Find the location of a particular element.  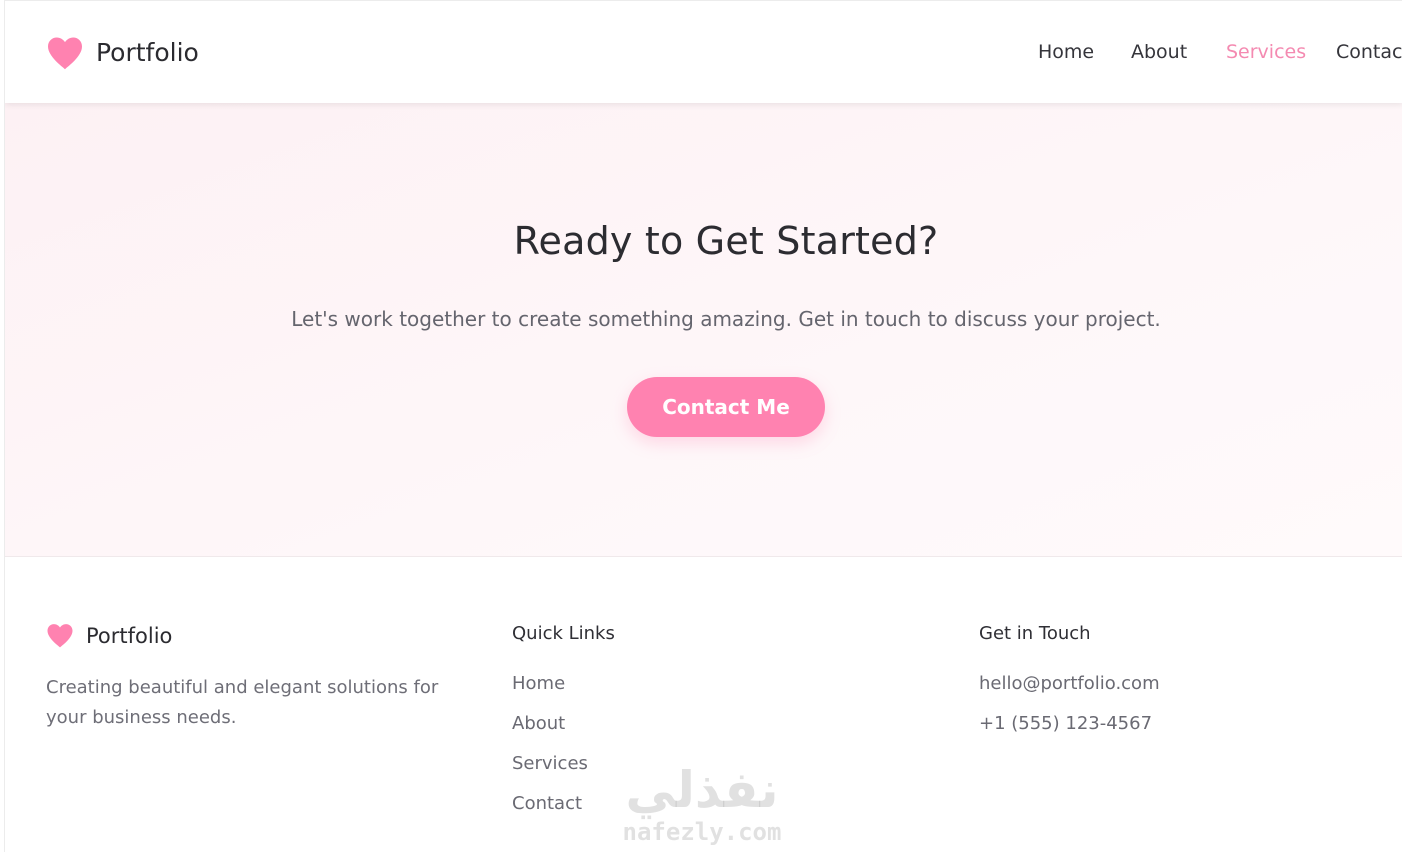

cta-title: Ready to Get Started? is located at coordinates (726, 241).